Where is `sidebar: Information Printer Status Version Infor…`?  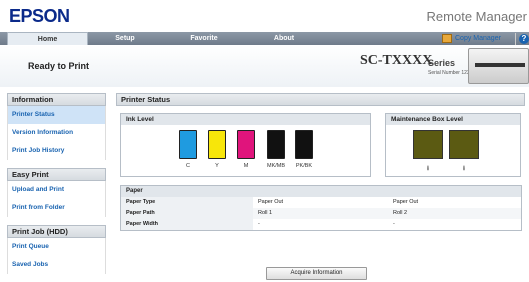 sidebar: Information Printer Status Version Infor… is located at coordinates (56, 183).